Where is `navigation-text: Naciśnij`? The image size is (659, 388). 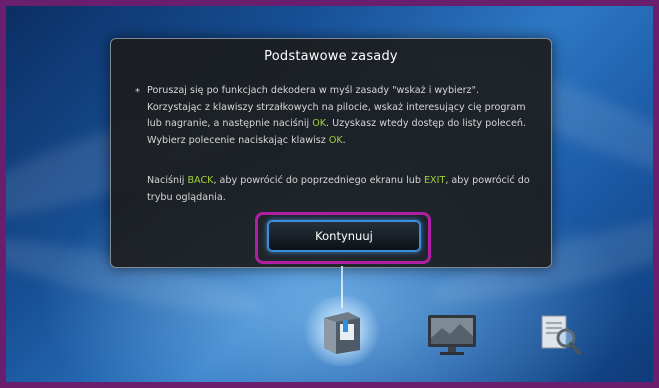 navigation-text: Naciśnij is located at coordinates (167, 180).